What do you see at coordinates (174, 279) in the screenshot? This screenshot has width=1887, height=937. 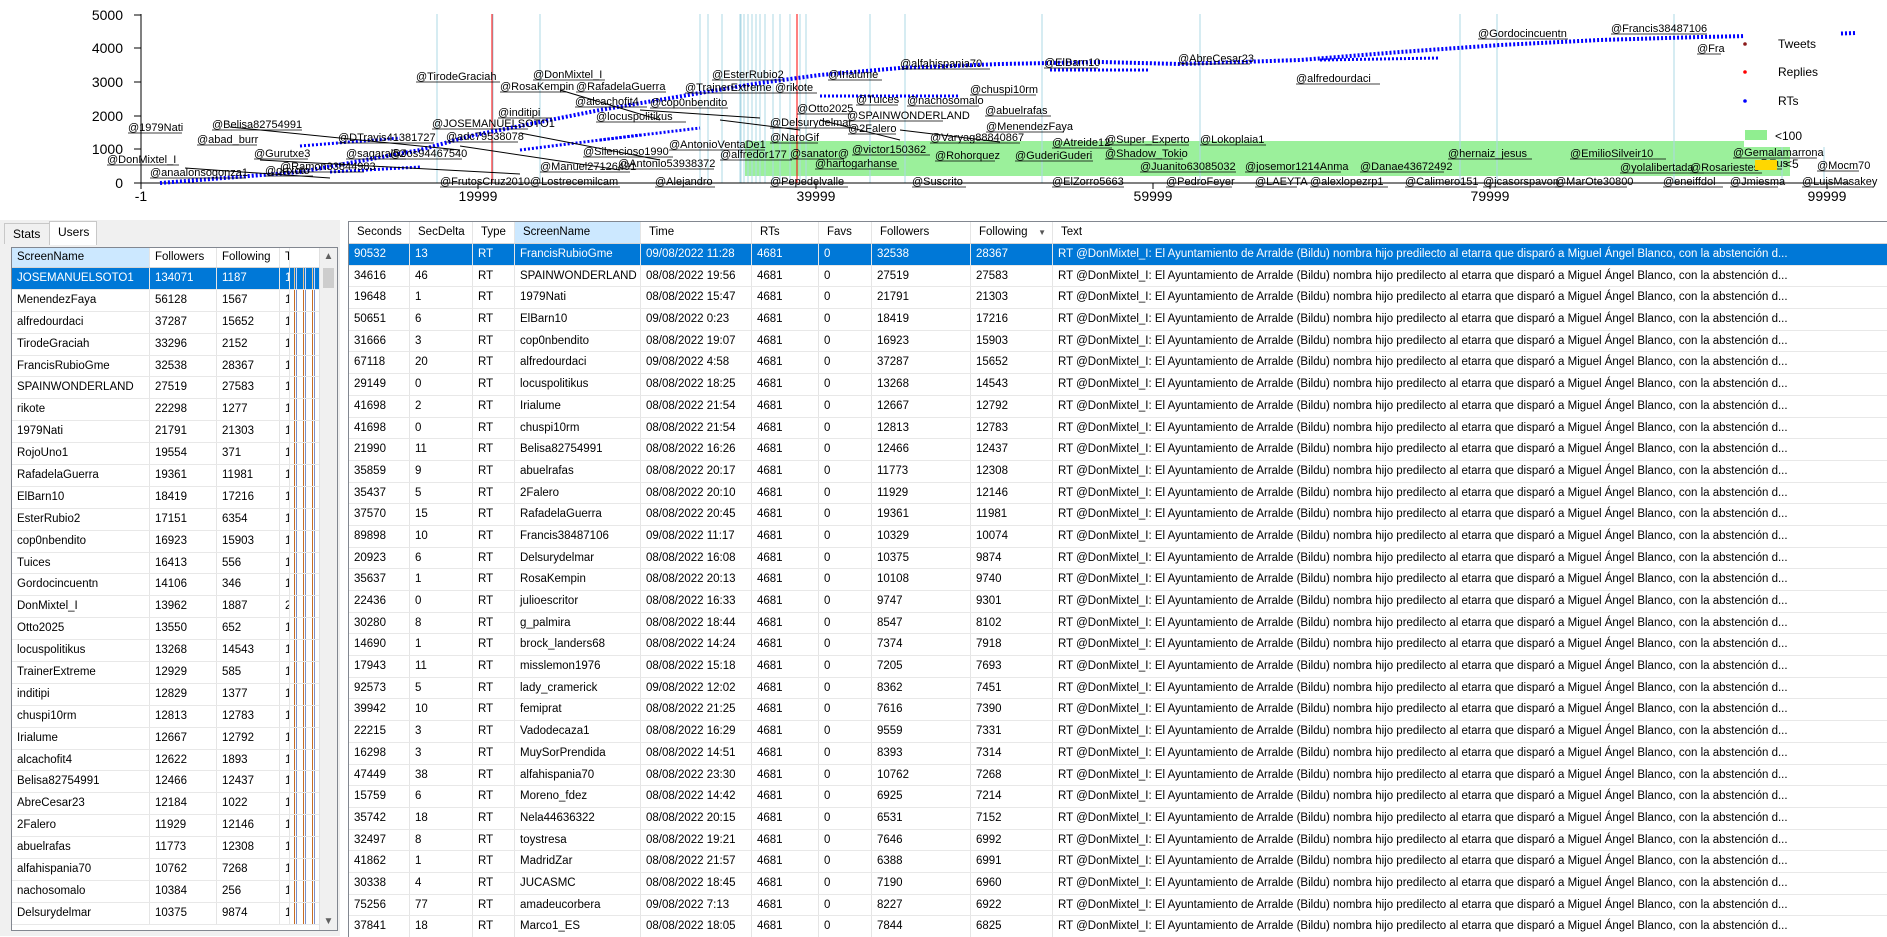 I see `table-row: JOSEMANUELSOTO113407111871` at bounding box center [174, 279].